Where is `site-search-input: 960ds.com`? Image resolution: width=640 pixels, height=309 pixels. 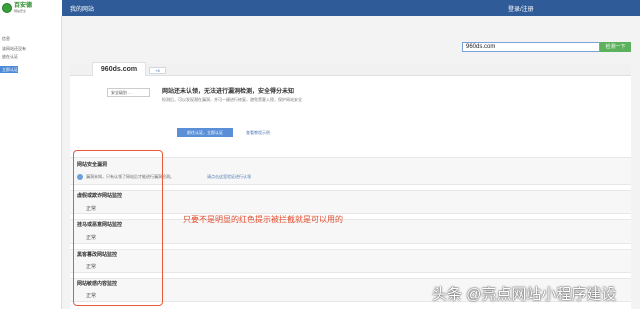 site-search-input: 960ds.com is located at coordinates (531, 47).